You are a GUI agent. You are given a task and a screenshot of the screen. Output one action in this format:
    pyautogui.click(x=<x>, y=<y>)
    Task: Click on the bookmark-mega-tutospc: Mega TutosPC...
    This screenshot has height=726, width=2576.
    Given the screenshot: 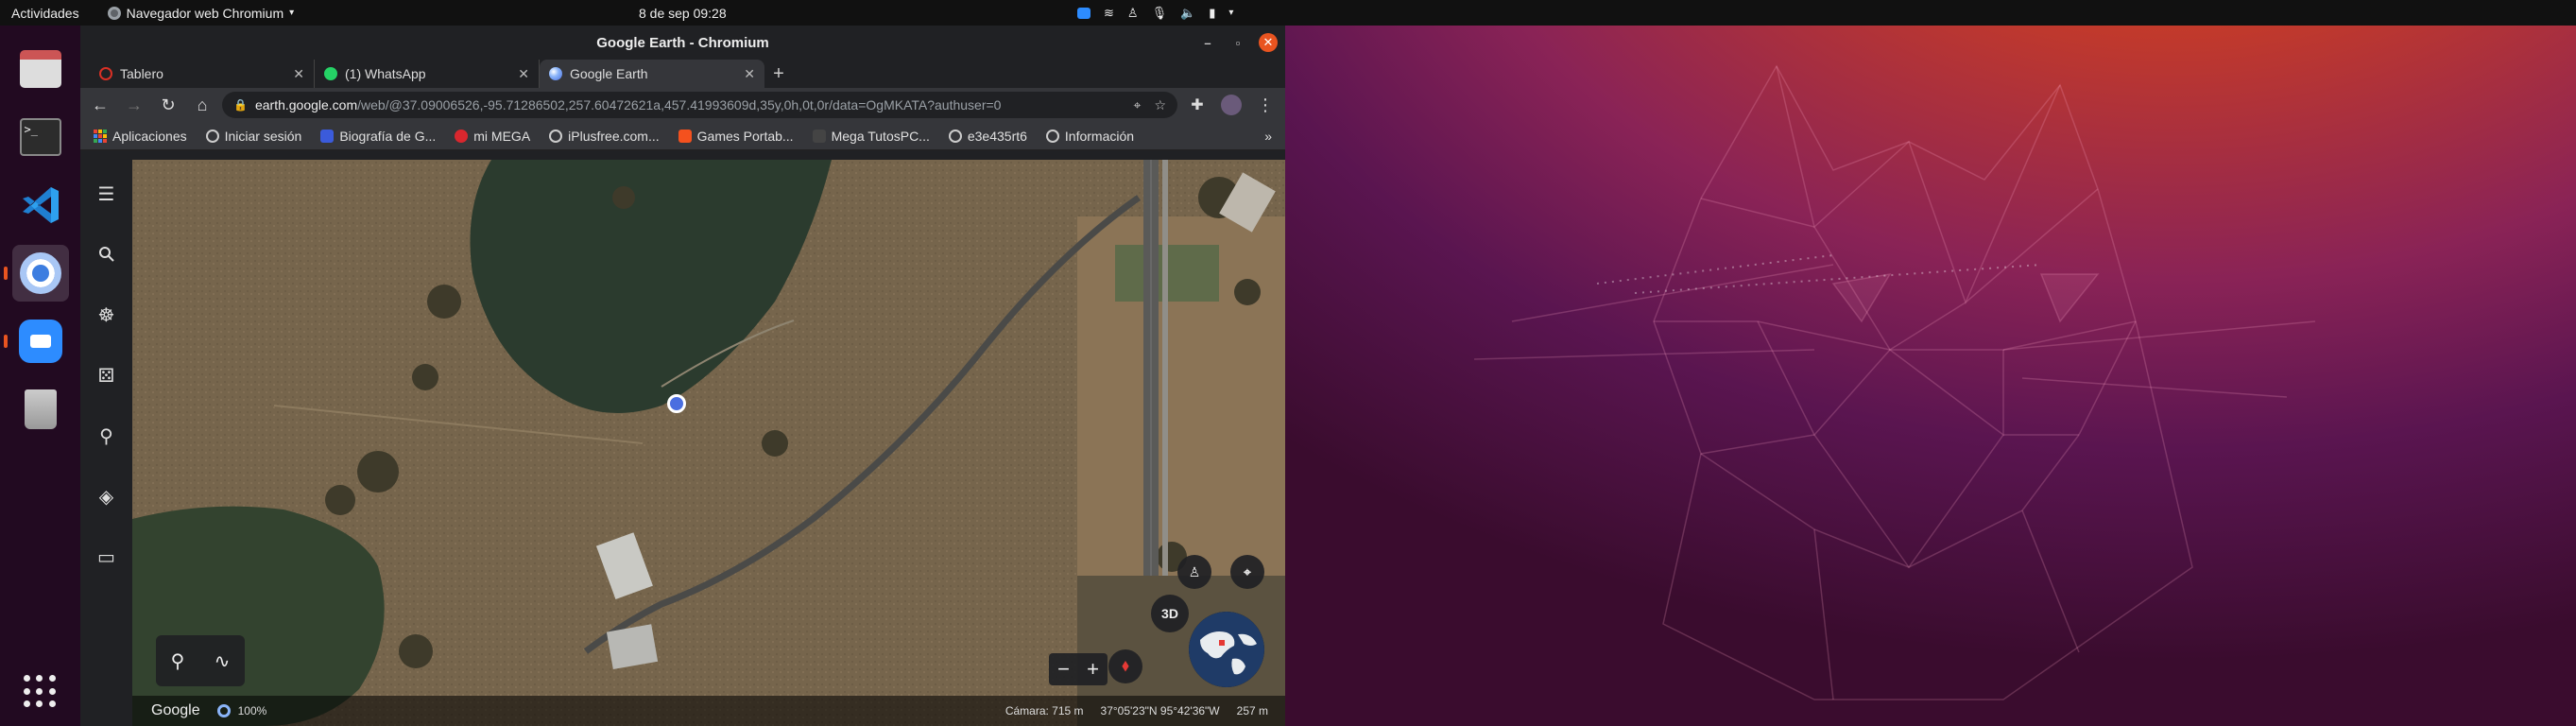 What is the action you would take?
    pyautogui.click(x=871, y=137)
    